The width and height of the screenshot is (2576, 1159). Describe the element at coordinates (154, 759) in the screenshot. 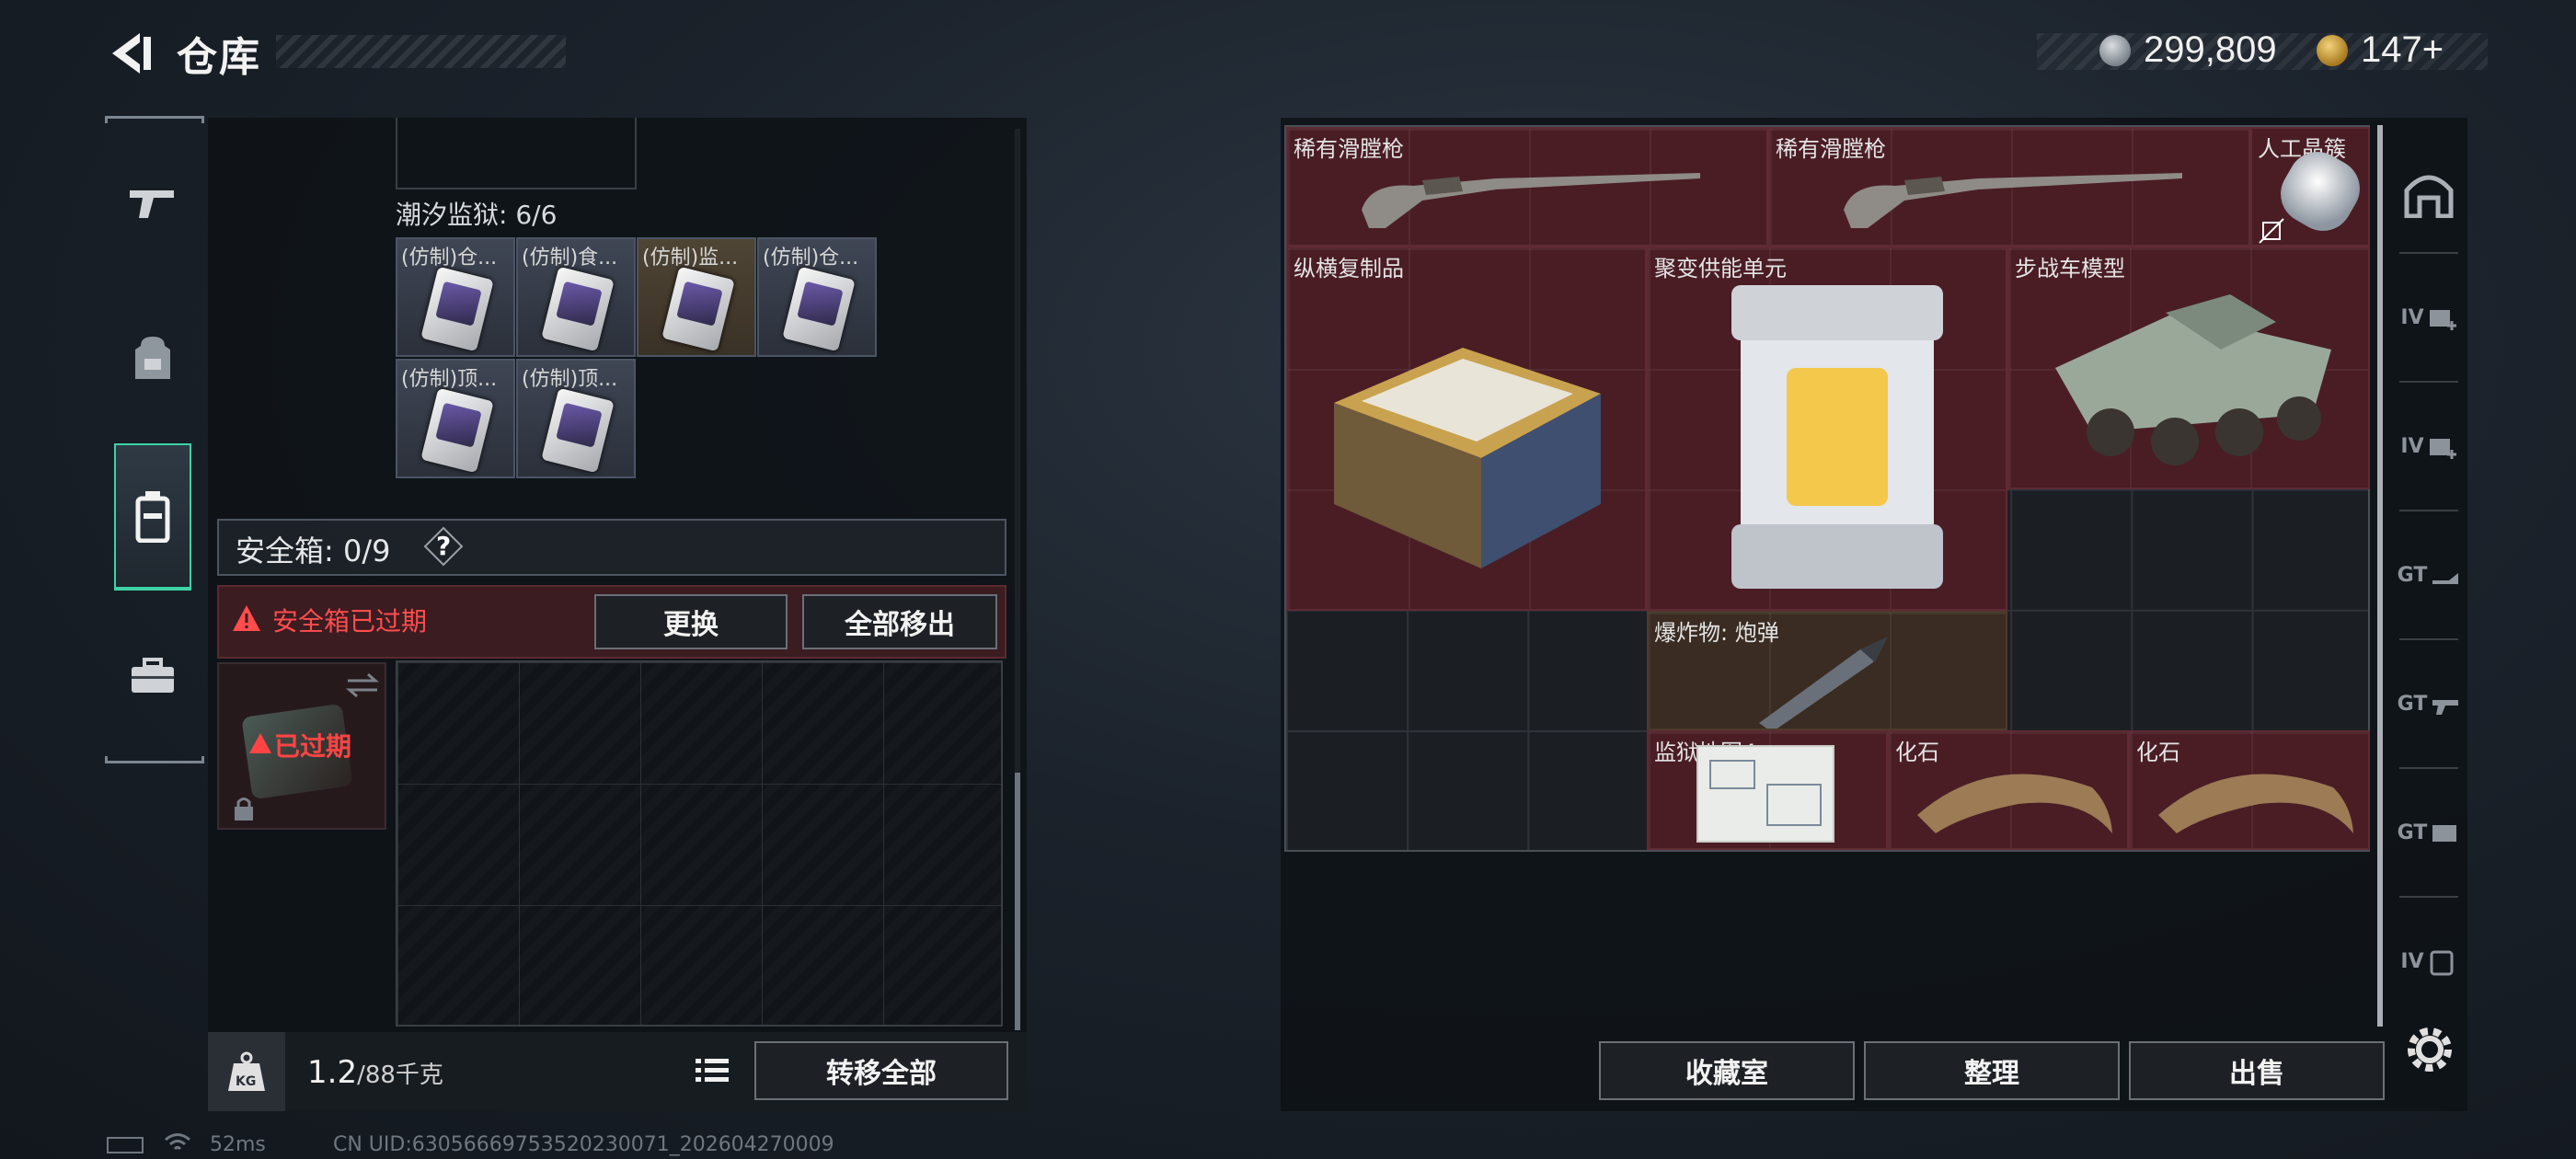

I see `nav-bracket-bottom` at that location.